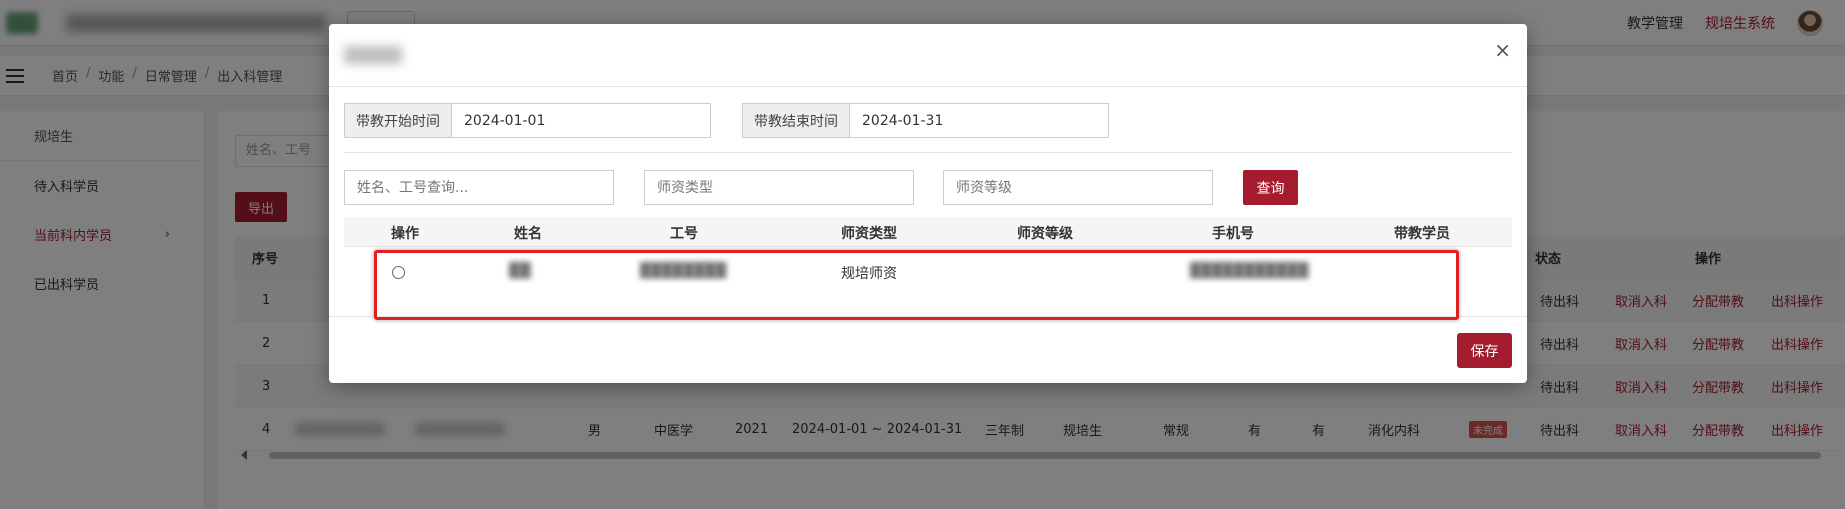  What do you see at coordinates (398, 272) in the screenshot?
I see `row-select-radio` at bounding box center [398, 272].